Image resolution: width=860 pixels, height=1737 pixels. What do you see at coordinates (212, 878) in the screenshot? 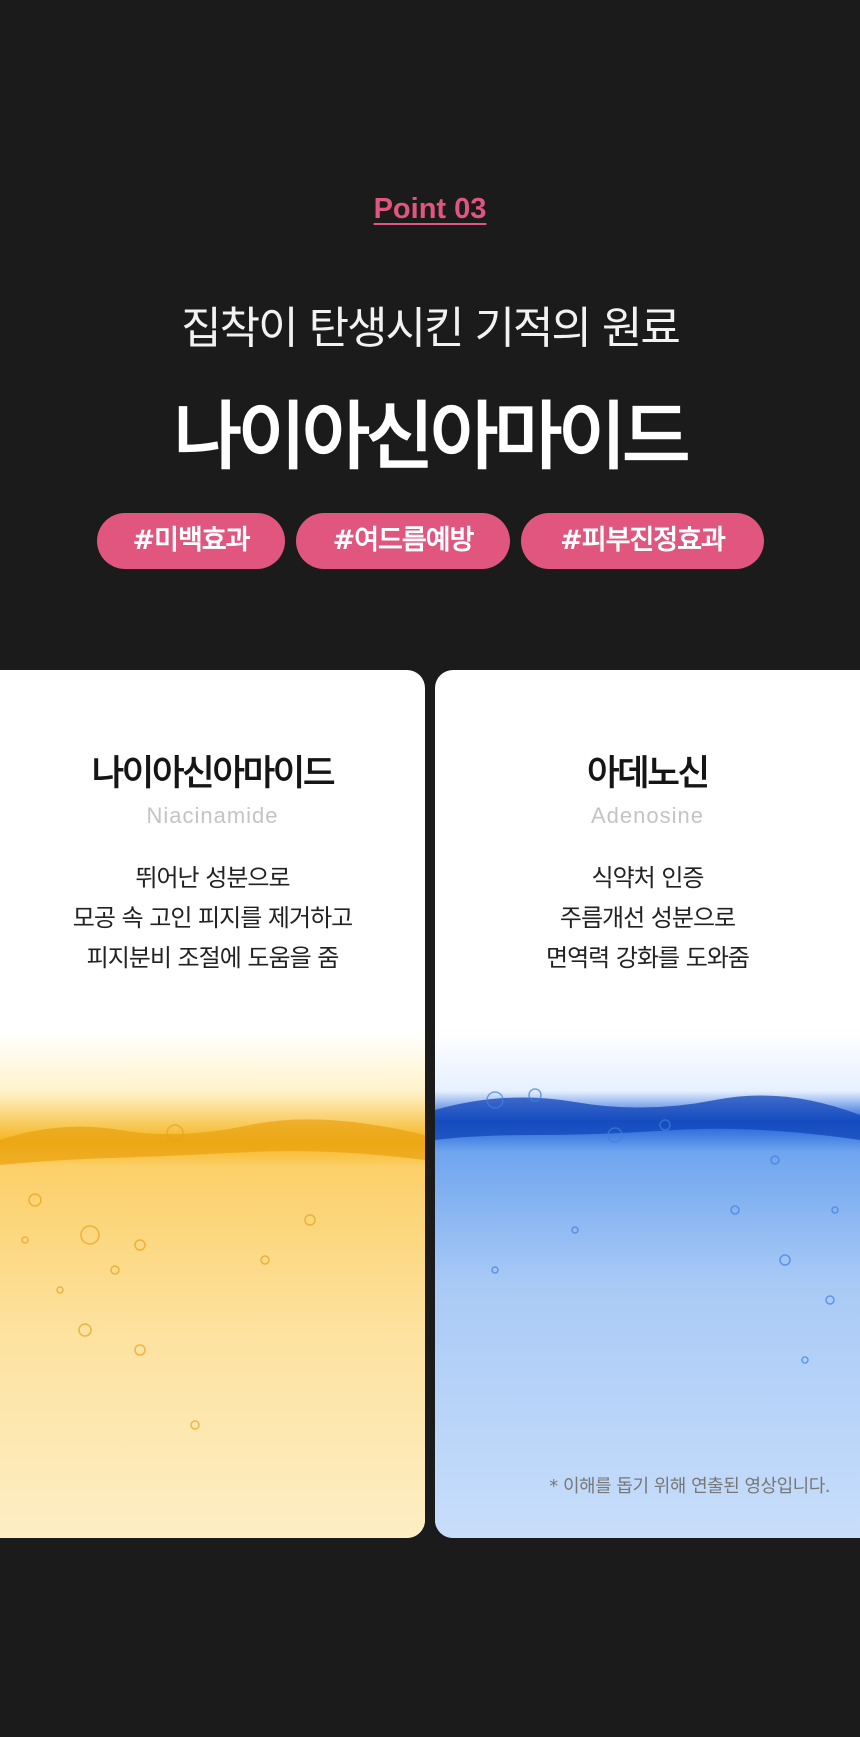
I see `description-line: 뛰어난 성분으로` at bounding box center [212, 878].